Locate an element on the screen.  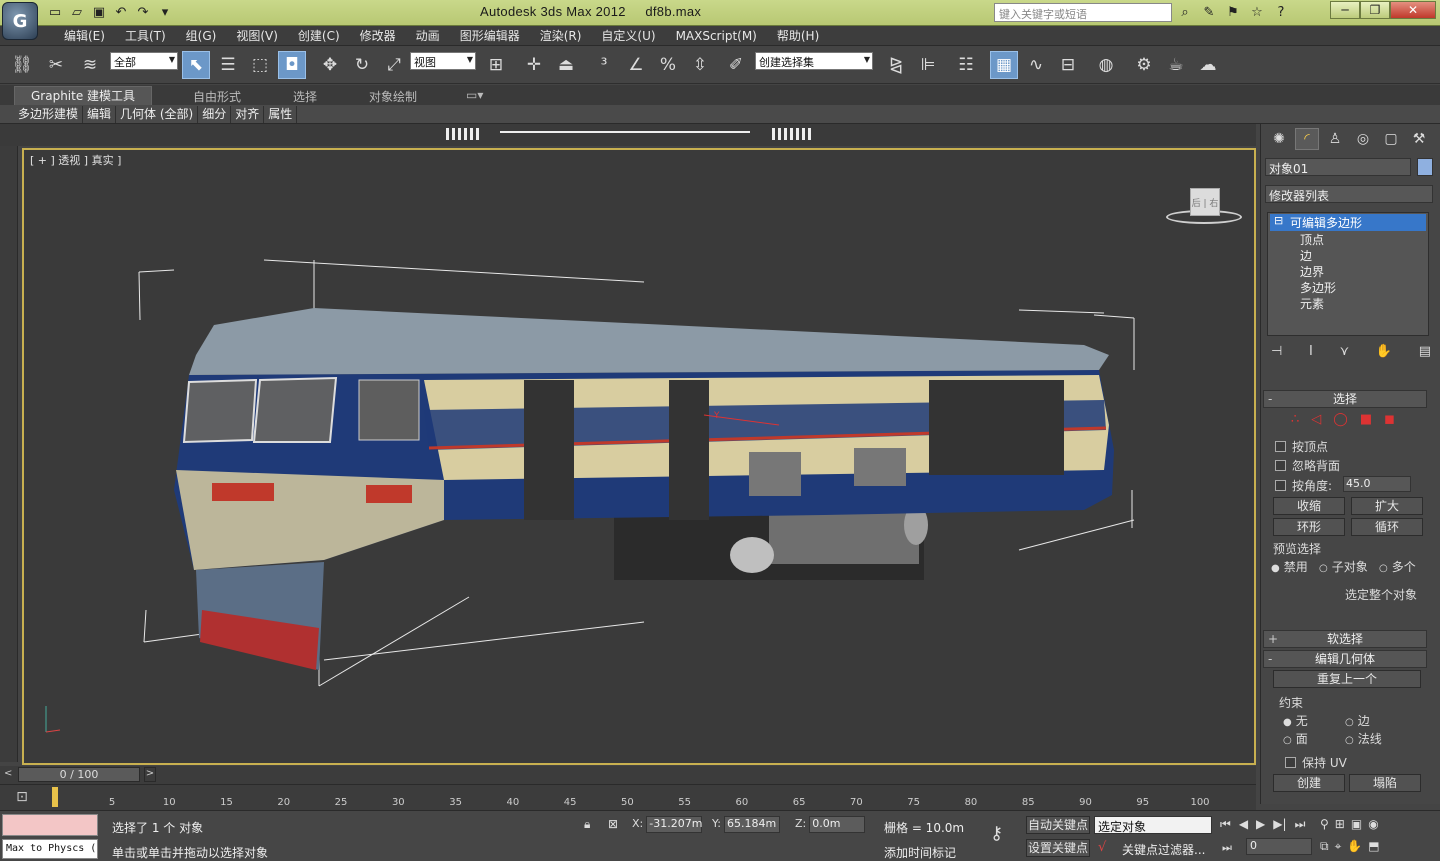
by-vertex-checkbox: 按顶点 is located at coordinates (1301, 446).